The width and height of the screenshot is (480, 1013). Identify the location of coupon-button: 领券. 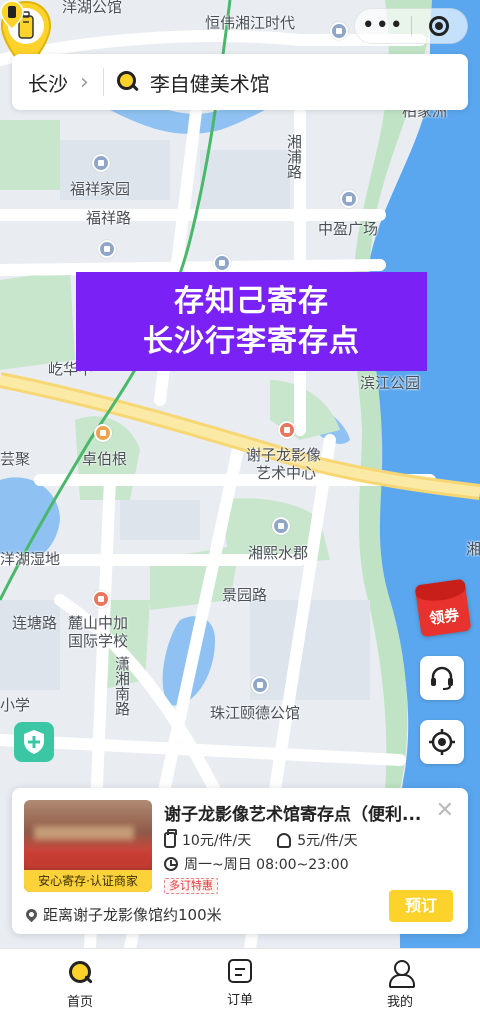
(443, 608).